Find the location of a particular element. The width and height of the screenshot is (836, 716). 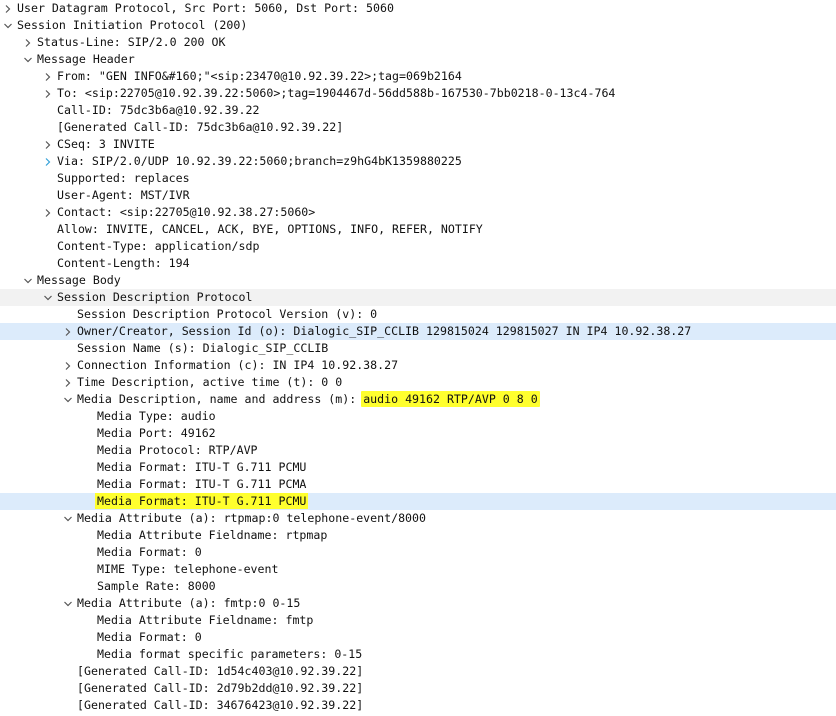

tree-row-label: Message Body is located at coordinates (79, 280).